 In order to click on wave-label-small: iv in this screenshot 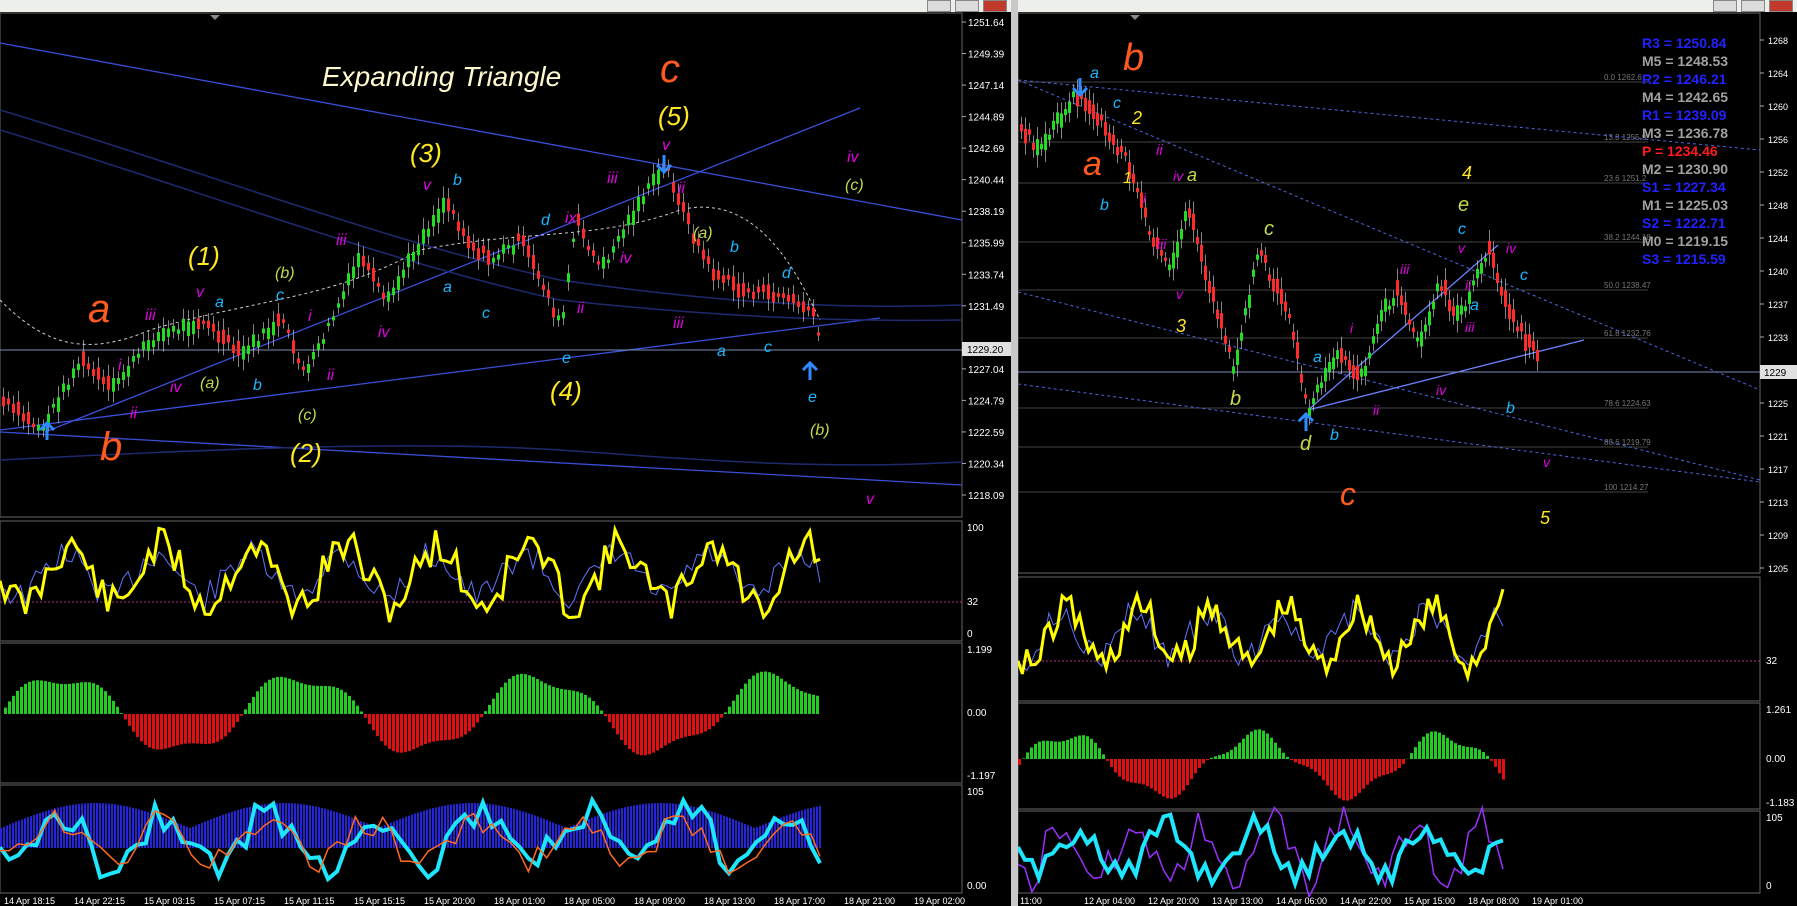, I will do `click(176, 387)`.